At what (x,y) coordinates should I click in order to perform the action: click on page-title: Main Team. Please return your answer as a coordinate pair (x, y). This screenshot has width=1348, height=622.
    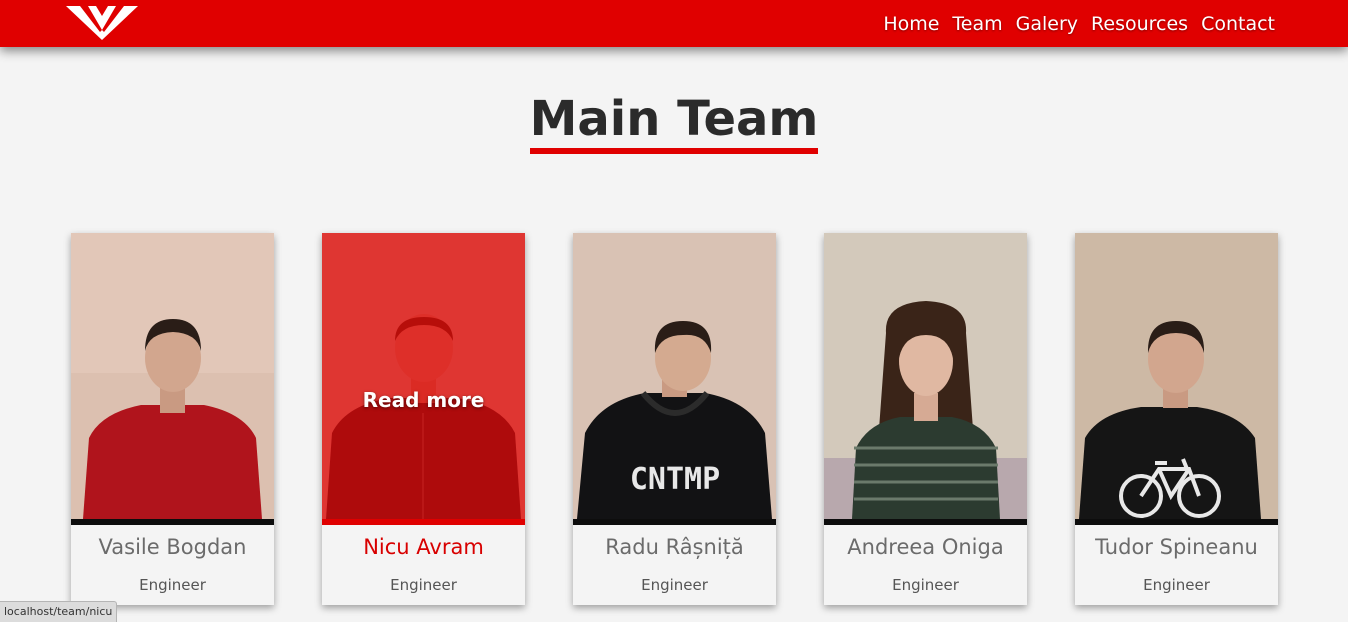
    Looking at the image, I should click on (674, 122).